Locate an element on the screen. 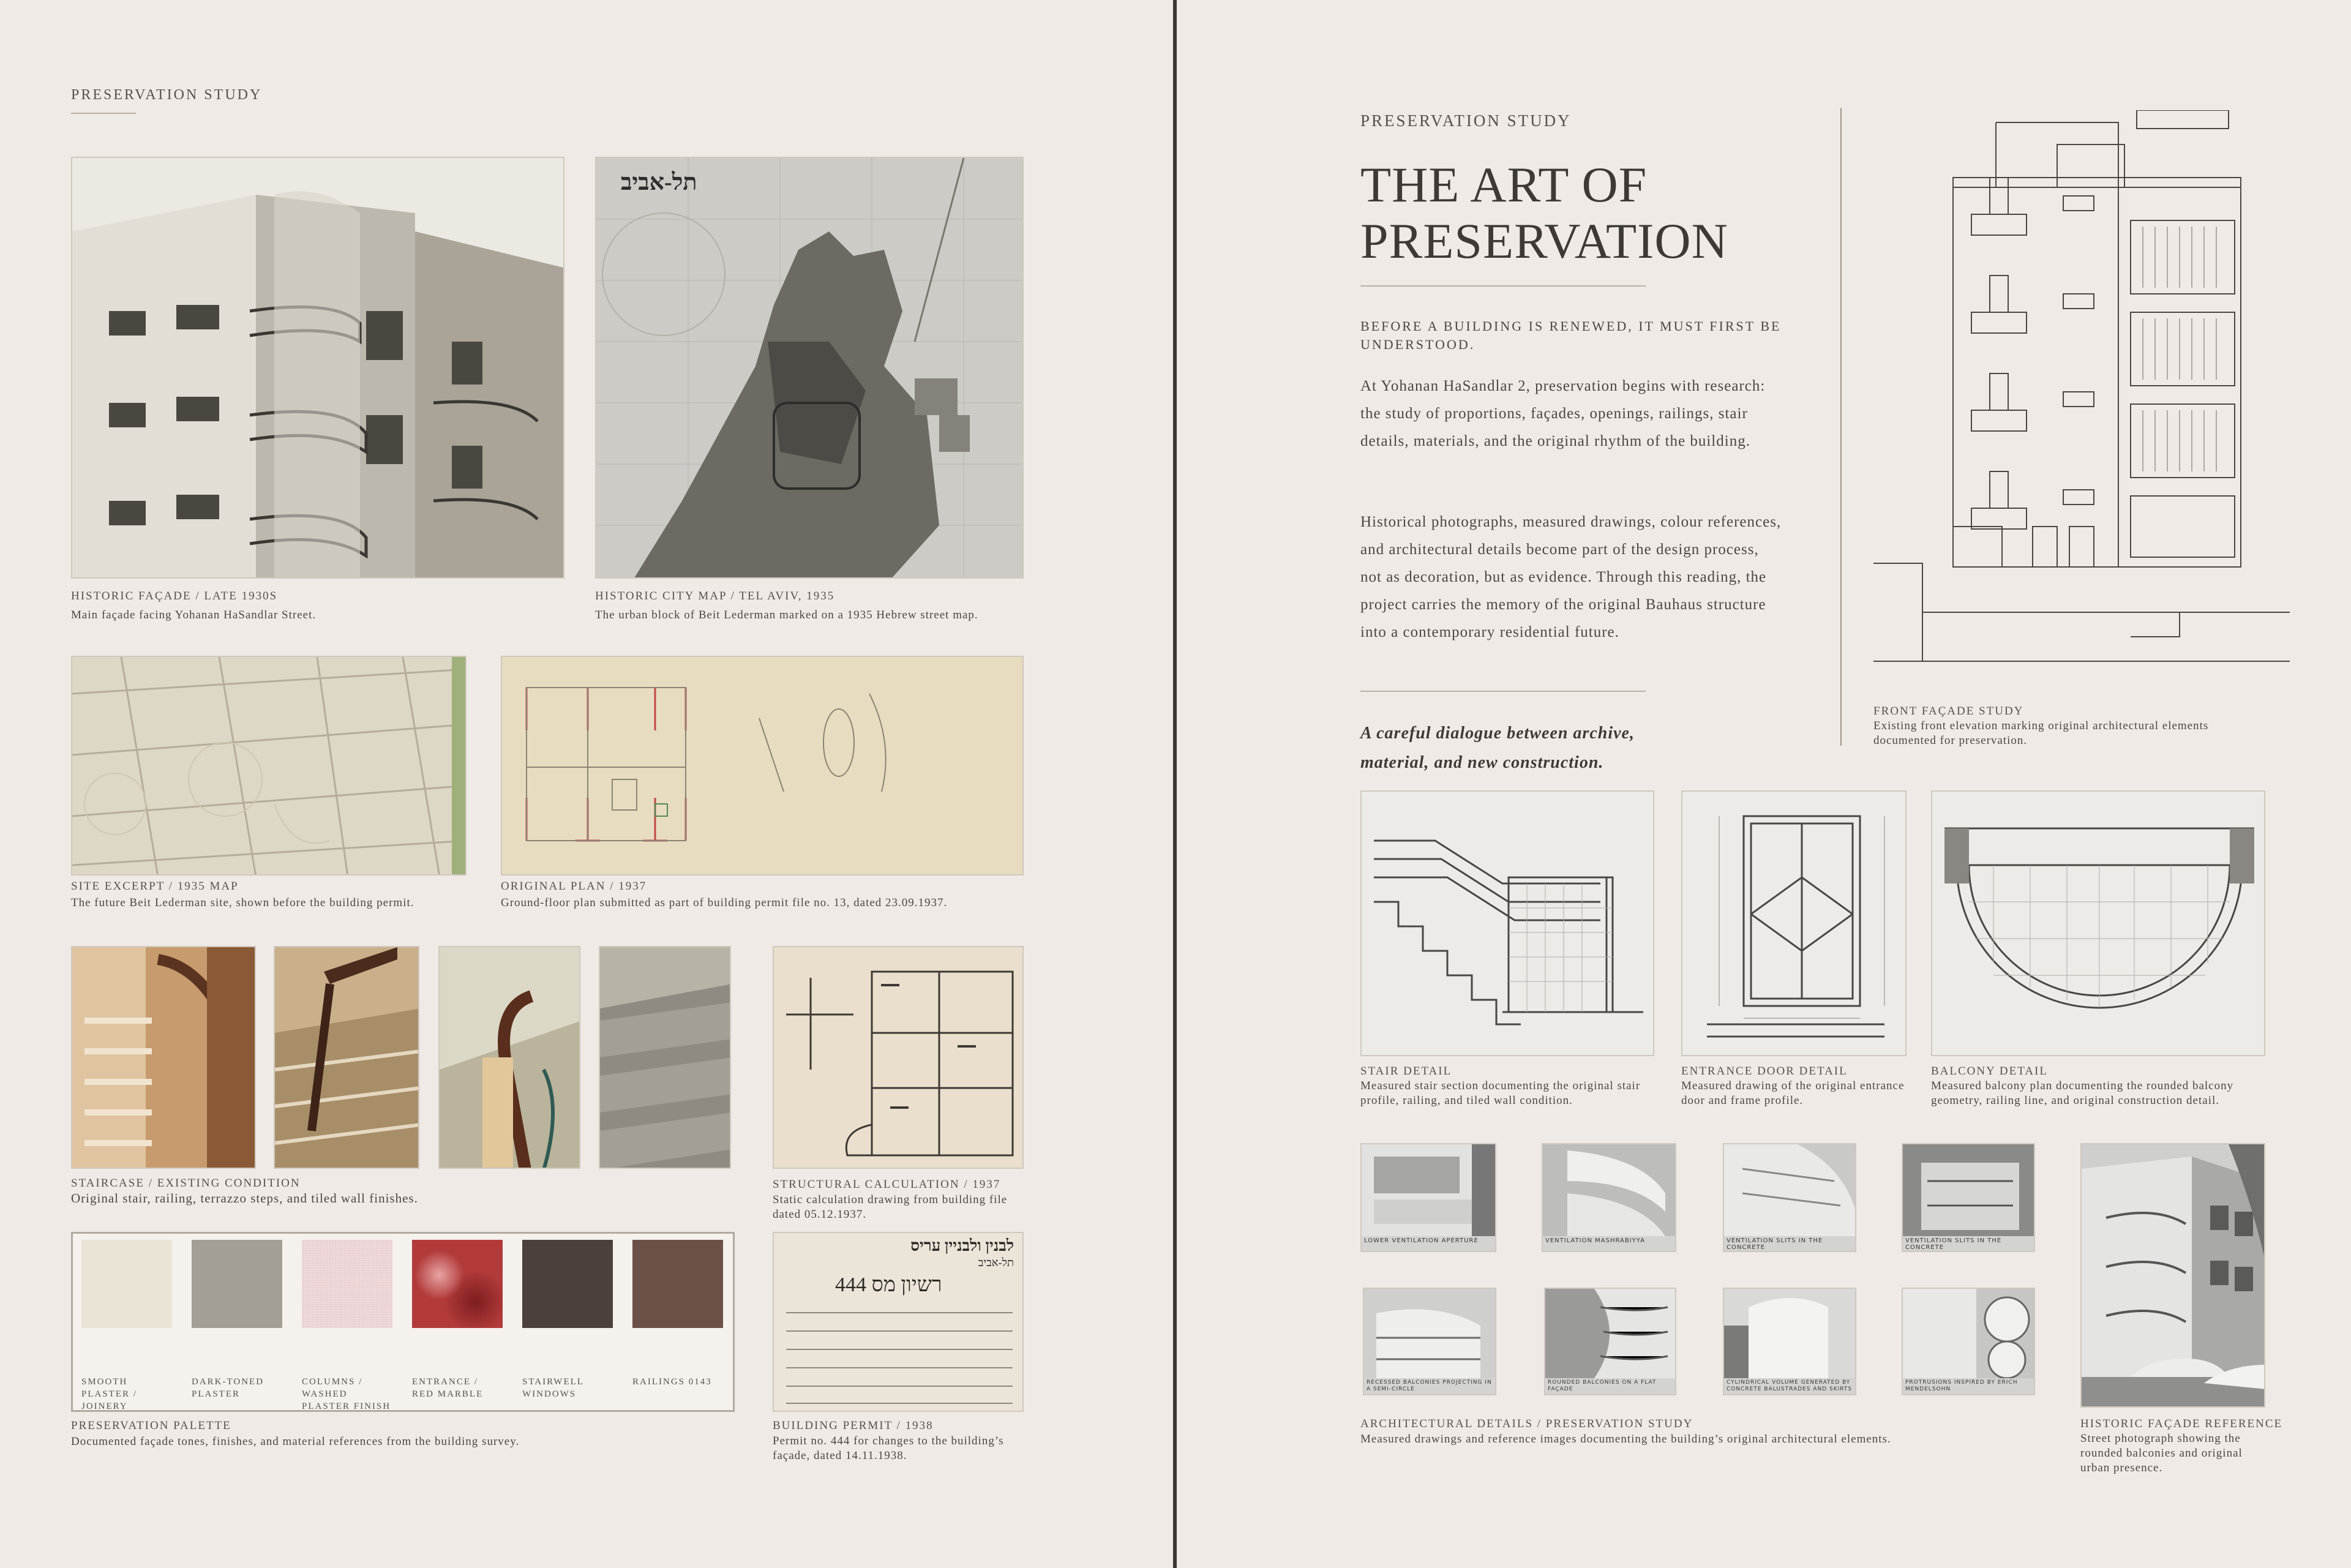 The image size is (2351, 1568). kicker-rule is located at coordinates (103, 113).